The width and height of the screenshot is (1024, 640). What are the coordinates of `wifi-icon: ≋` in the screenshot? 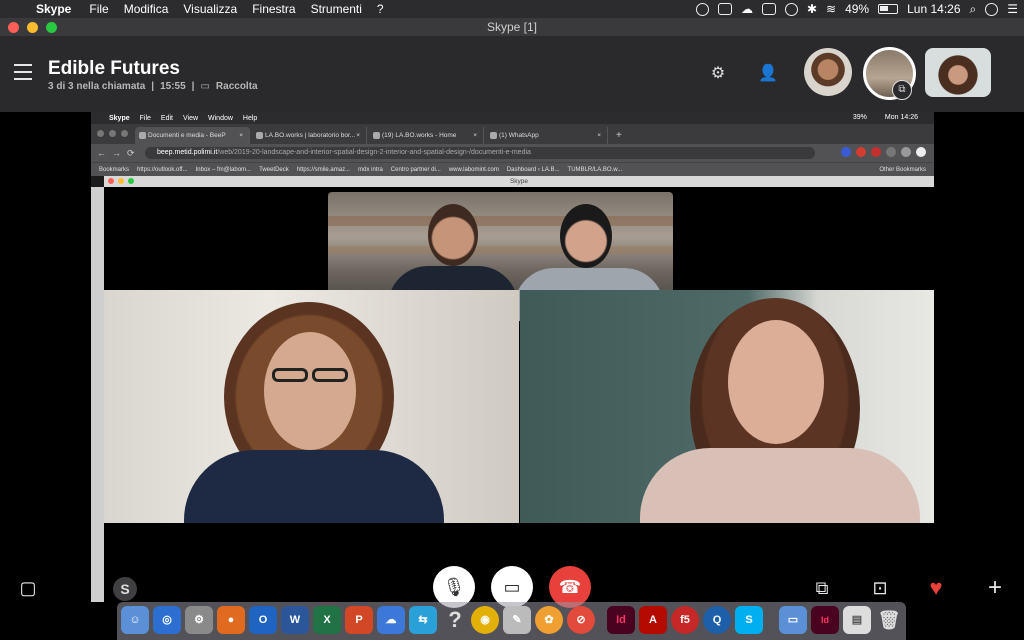 It's located at (831, 9).